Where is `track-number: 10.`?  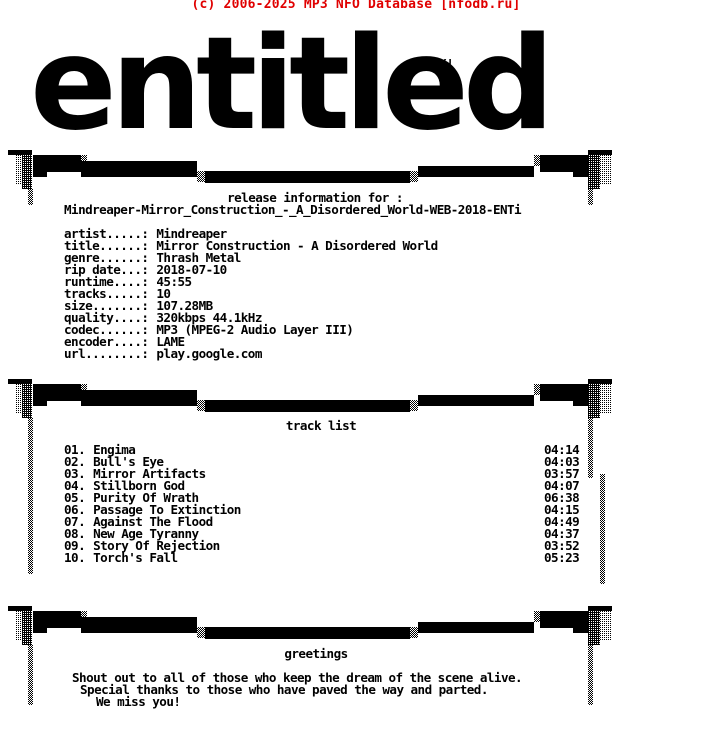 track-number: 10. is located at coordinates (75, 557).